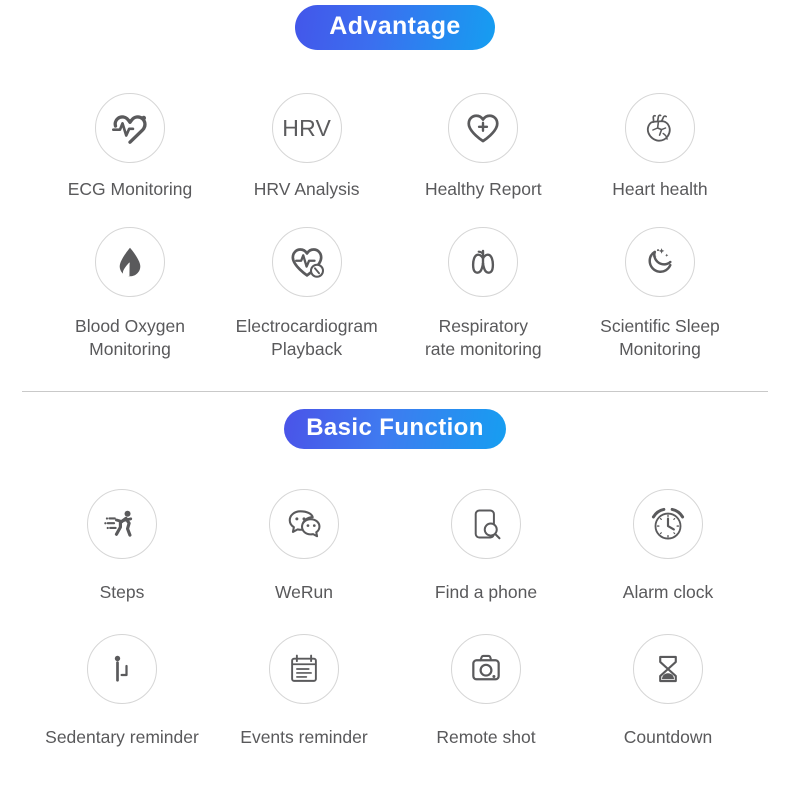 This screenshot has height=790, width=790. I want to click on standing-person-chair-icon, so click(121, 669).